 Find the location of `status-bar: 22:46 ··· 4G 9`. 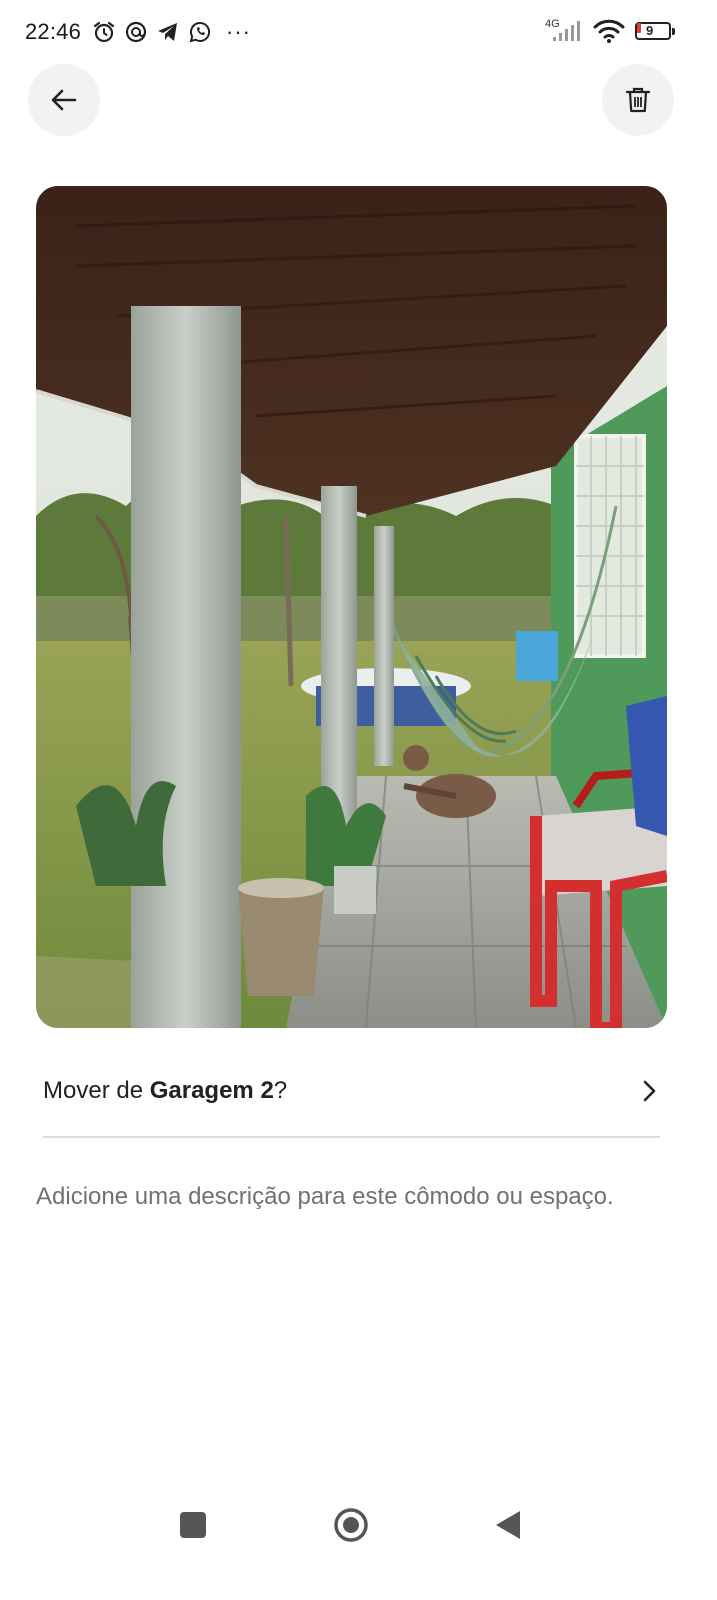

status-bar: 22:46 ··· 4G 9 is located at coordinates (358, 33).